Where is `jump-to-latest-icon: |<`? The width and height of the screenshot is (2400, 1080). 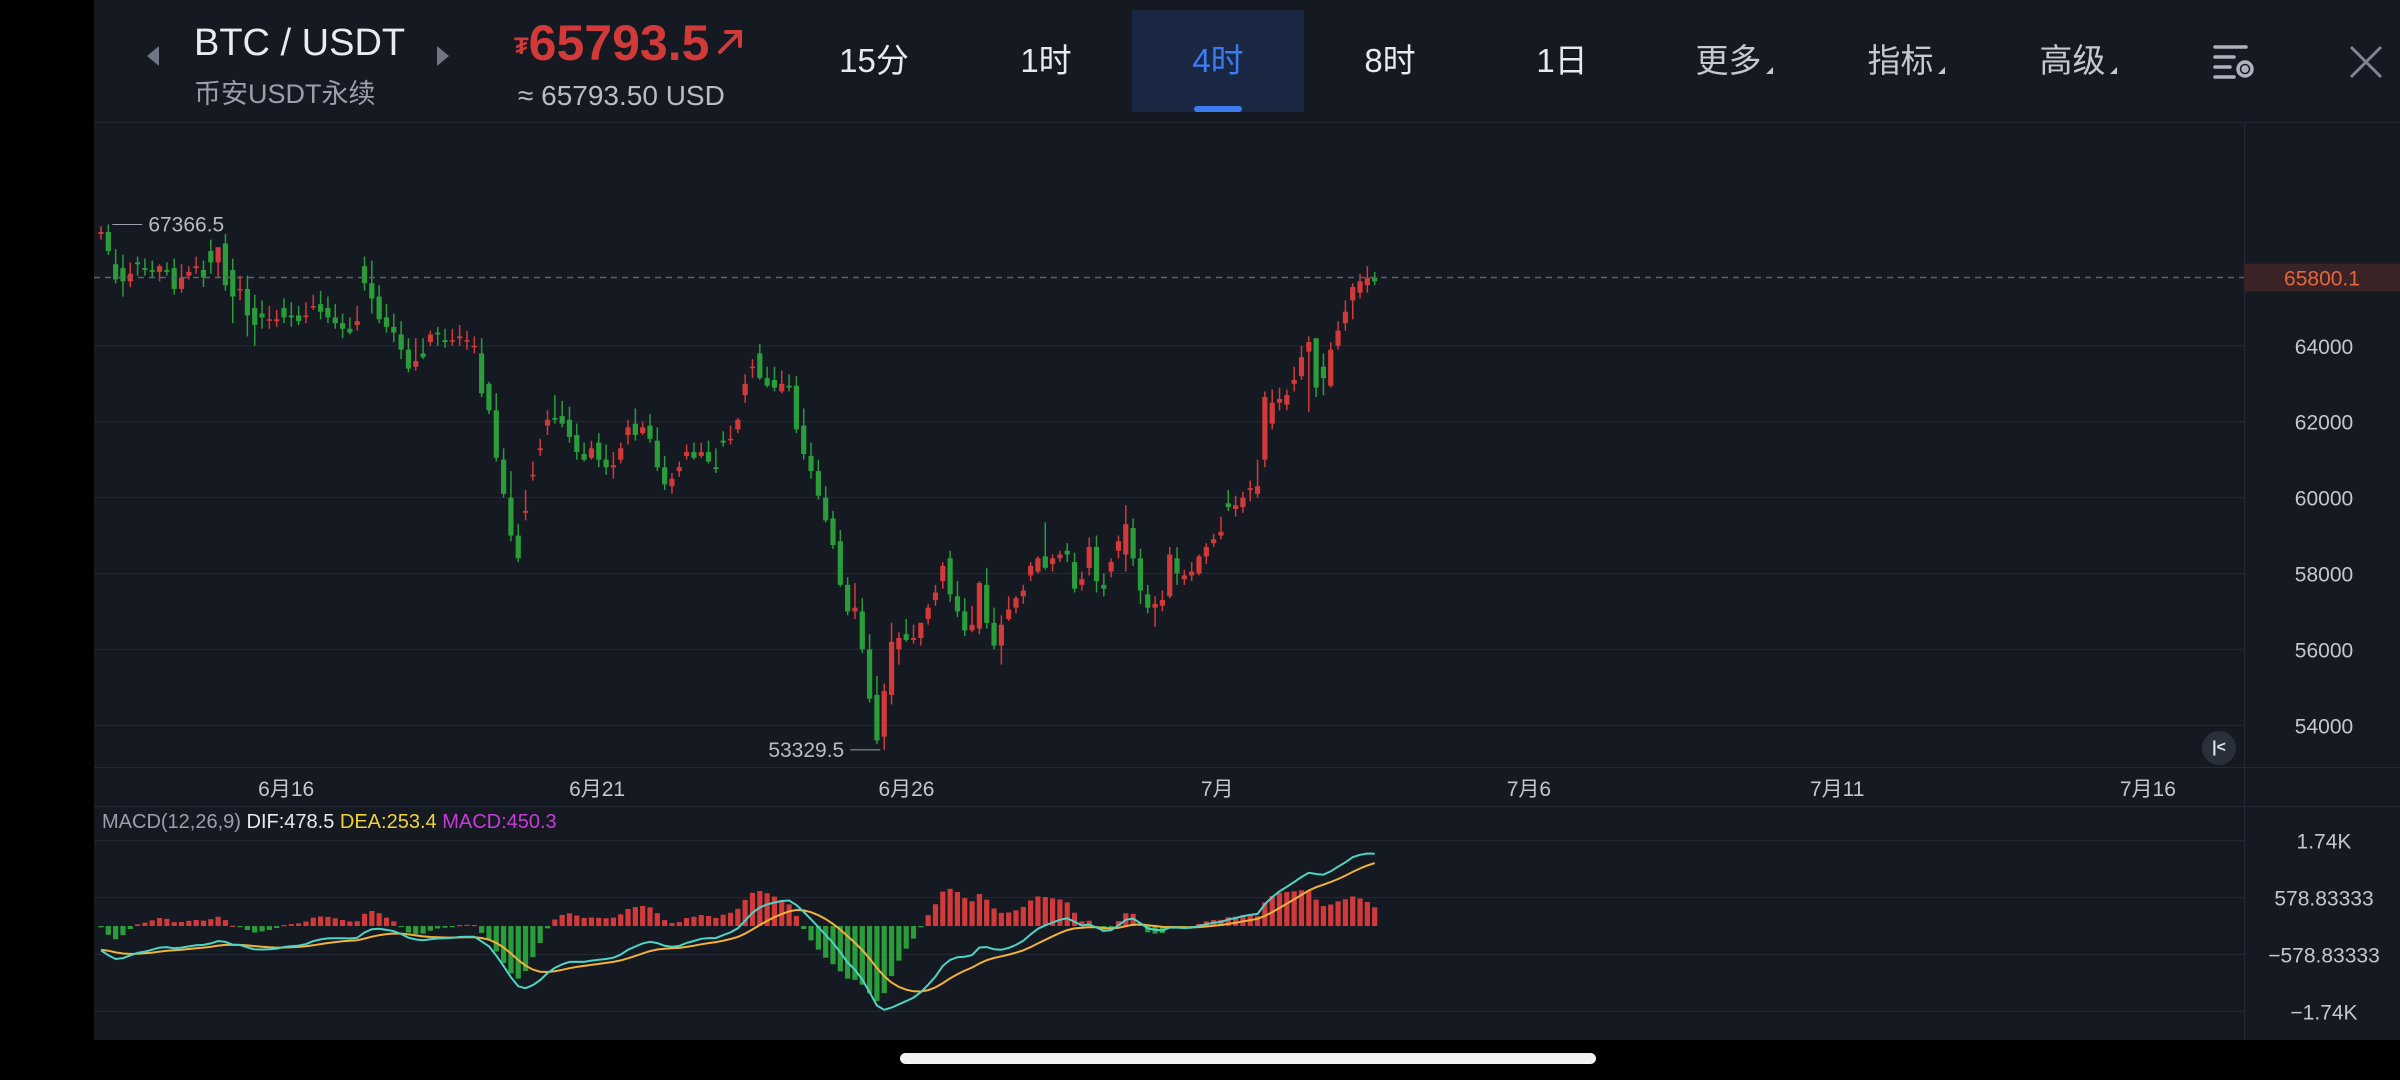
jump-to-latest-icon: |< is located at coordinates (2219, 748).